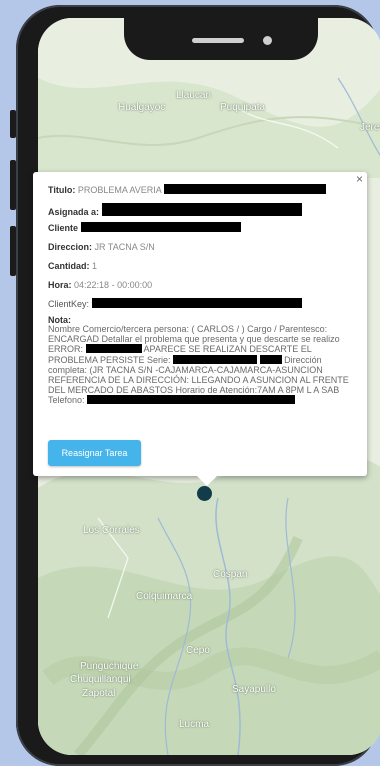  Describe the element at coordinates (124, 247) in the screenshot. I see `direccion-value: JR TACNA S/N` at that location.